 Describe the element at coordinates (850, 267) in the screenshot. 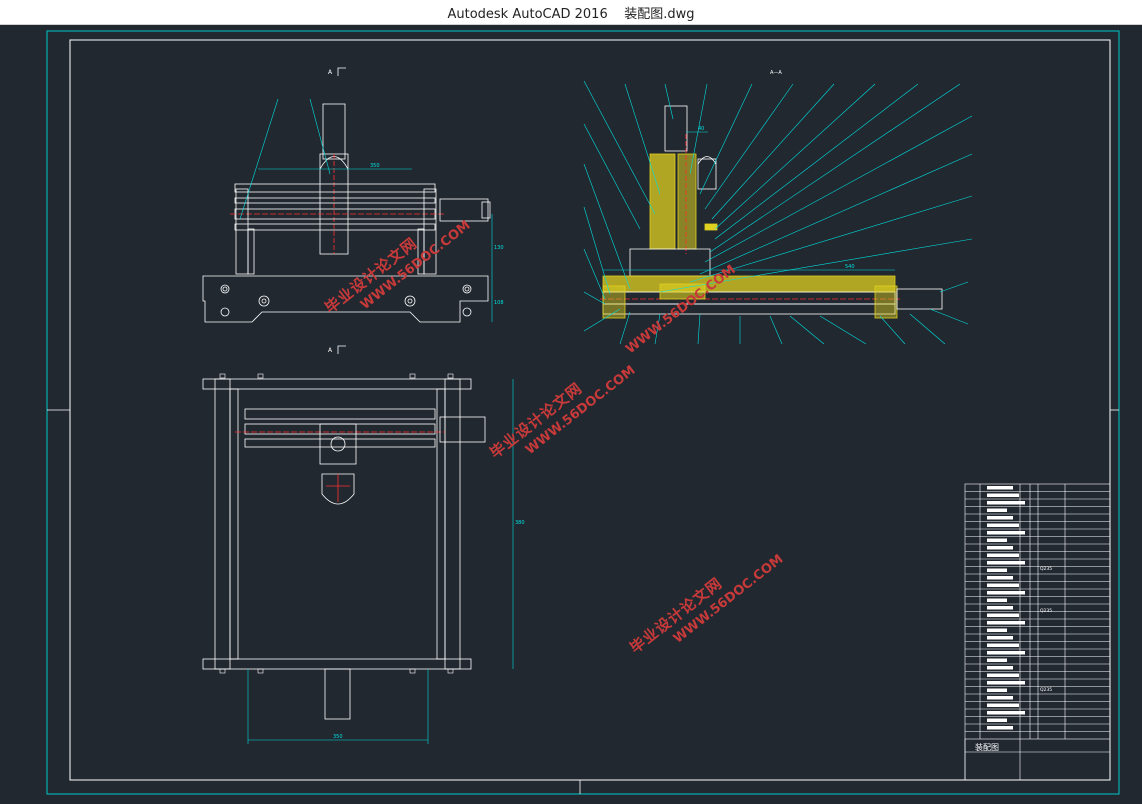

I see `dim-section-width: 540` at that location.